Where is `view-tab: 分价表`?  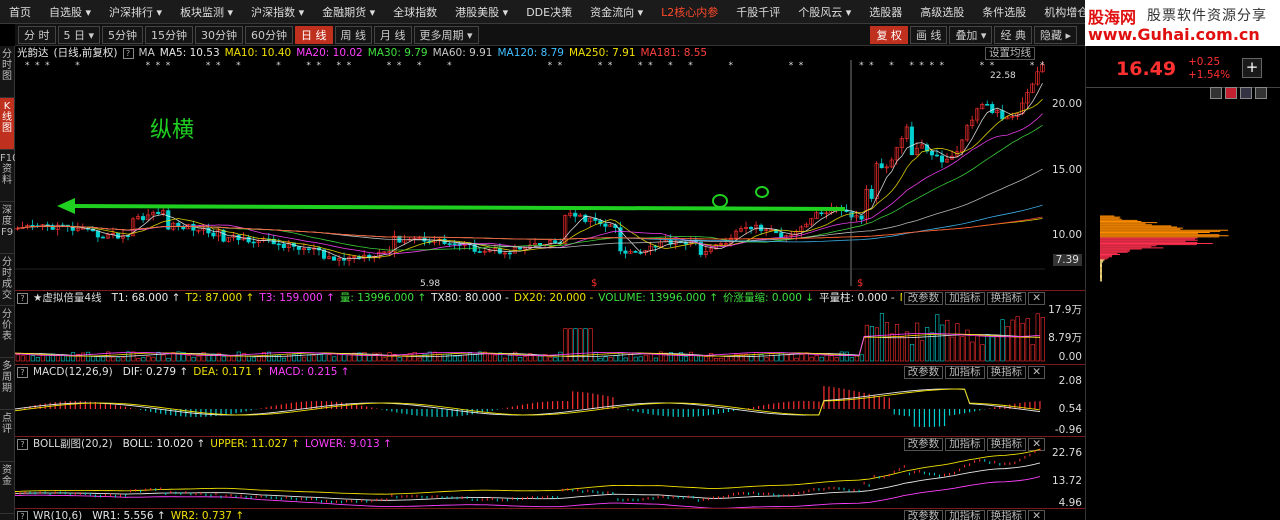
view-tab: 分价表 is located at coordinates (7, 332).